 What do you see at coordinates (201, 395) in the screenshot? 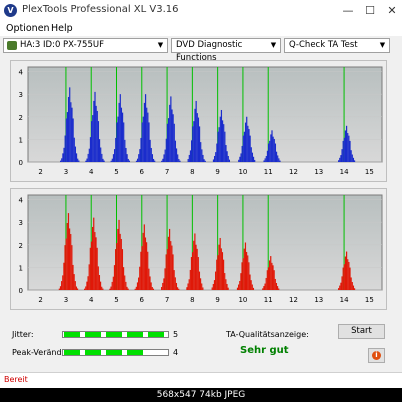
I see `image-info-text: 568x547 74kb JPEG` at bounding box center [201, 395].